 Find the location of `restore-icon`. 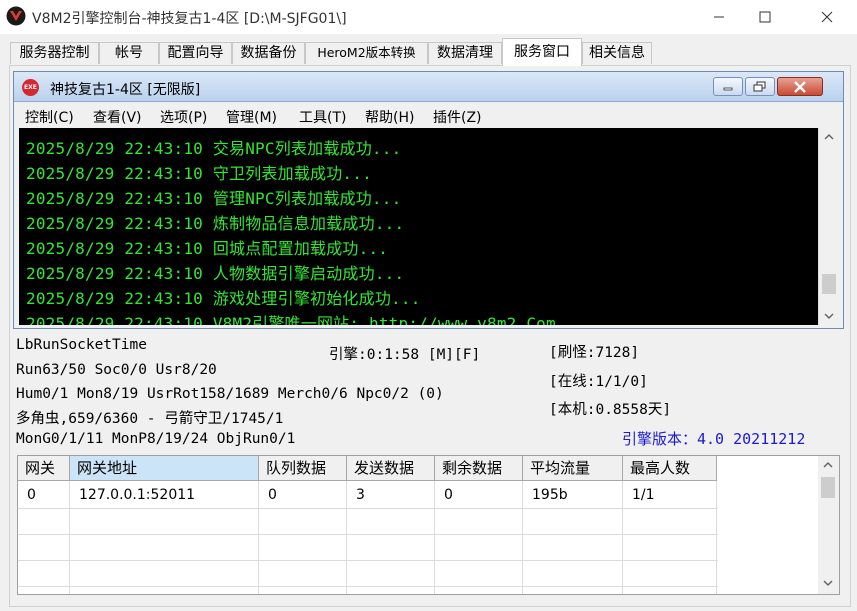

restore-icon is located at coordinates (759, 86).